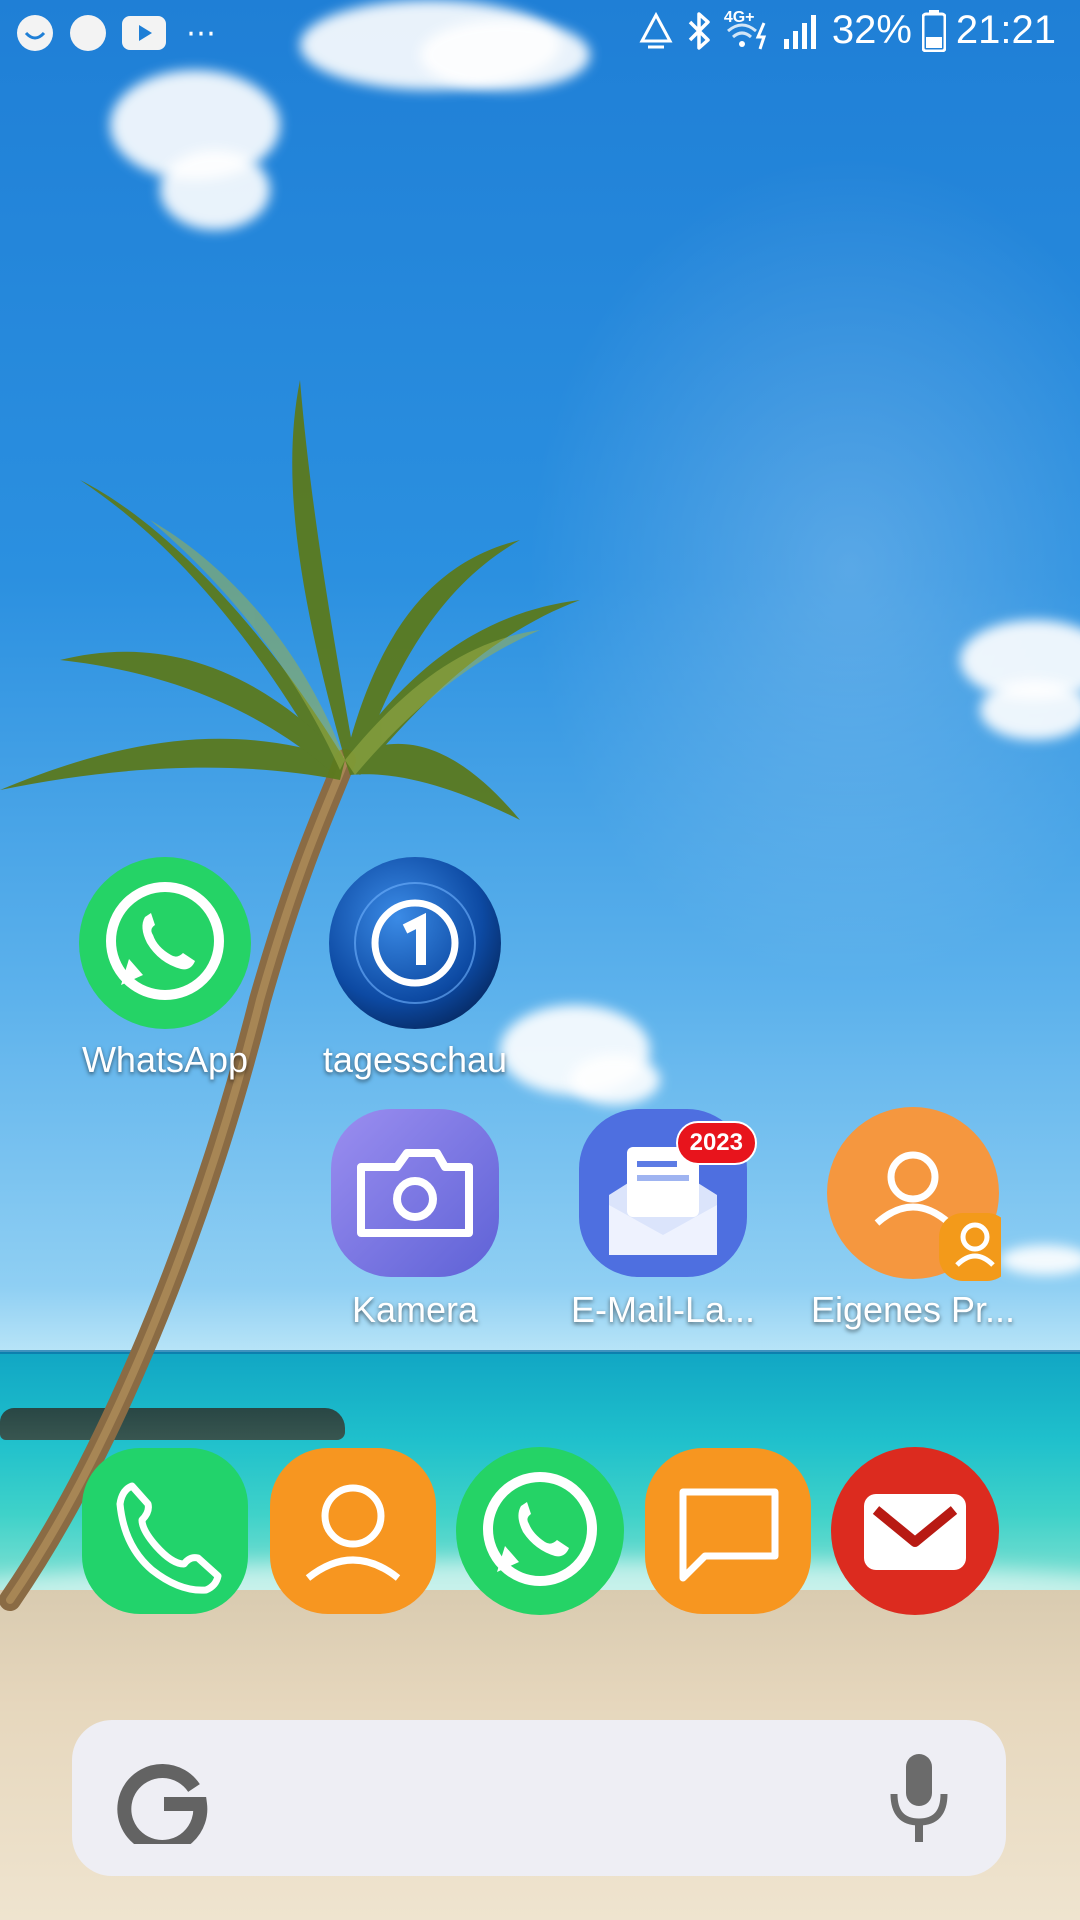 The image size is (1080, 1920). What do you see at coordinates (918, 1193) in the screenshot?
I see `profile-icon` at bounding box center [918, 1193].